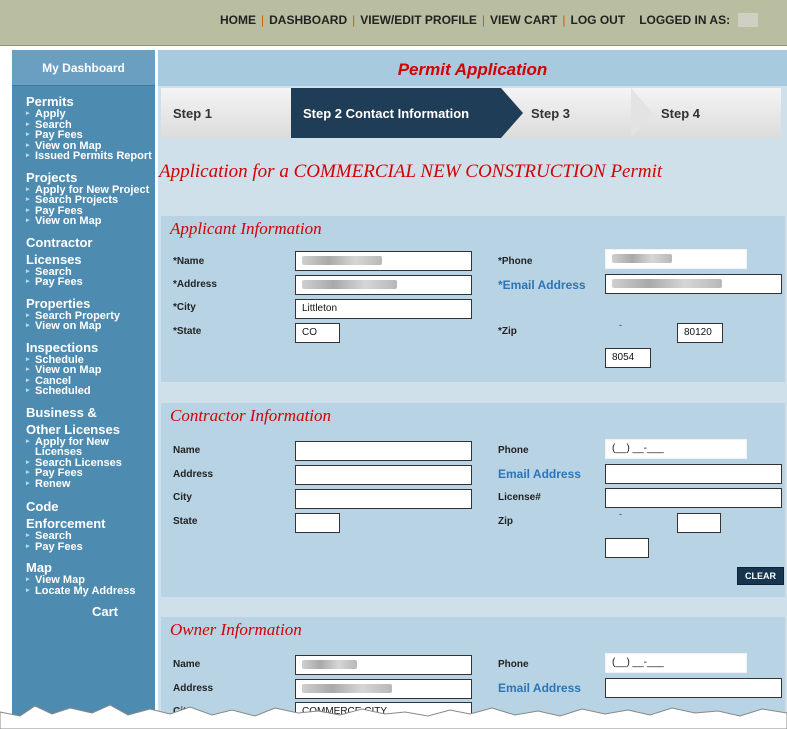 Image resolution: width=787 pixels, height=729 pixels. Describe the element at coordinates (236, 629) in the screenshot. I see `owner-heading: Owner Information` at that location.